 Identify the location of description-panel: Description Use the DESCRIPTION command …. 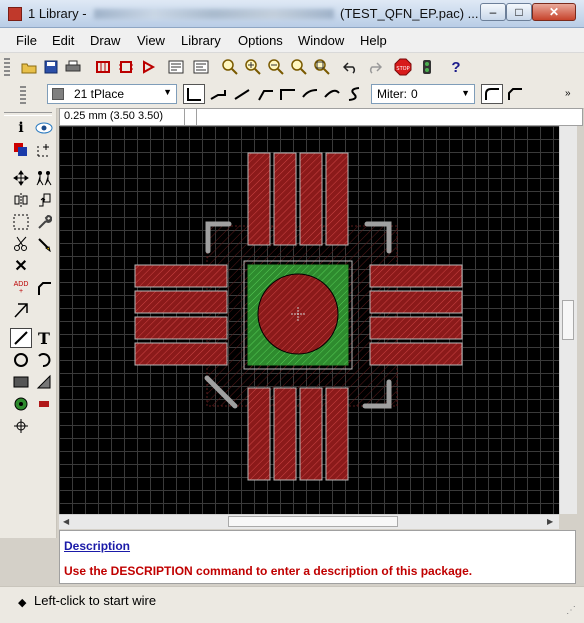
(317, 557).